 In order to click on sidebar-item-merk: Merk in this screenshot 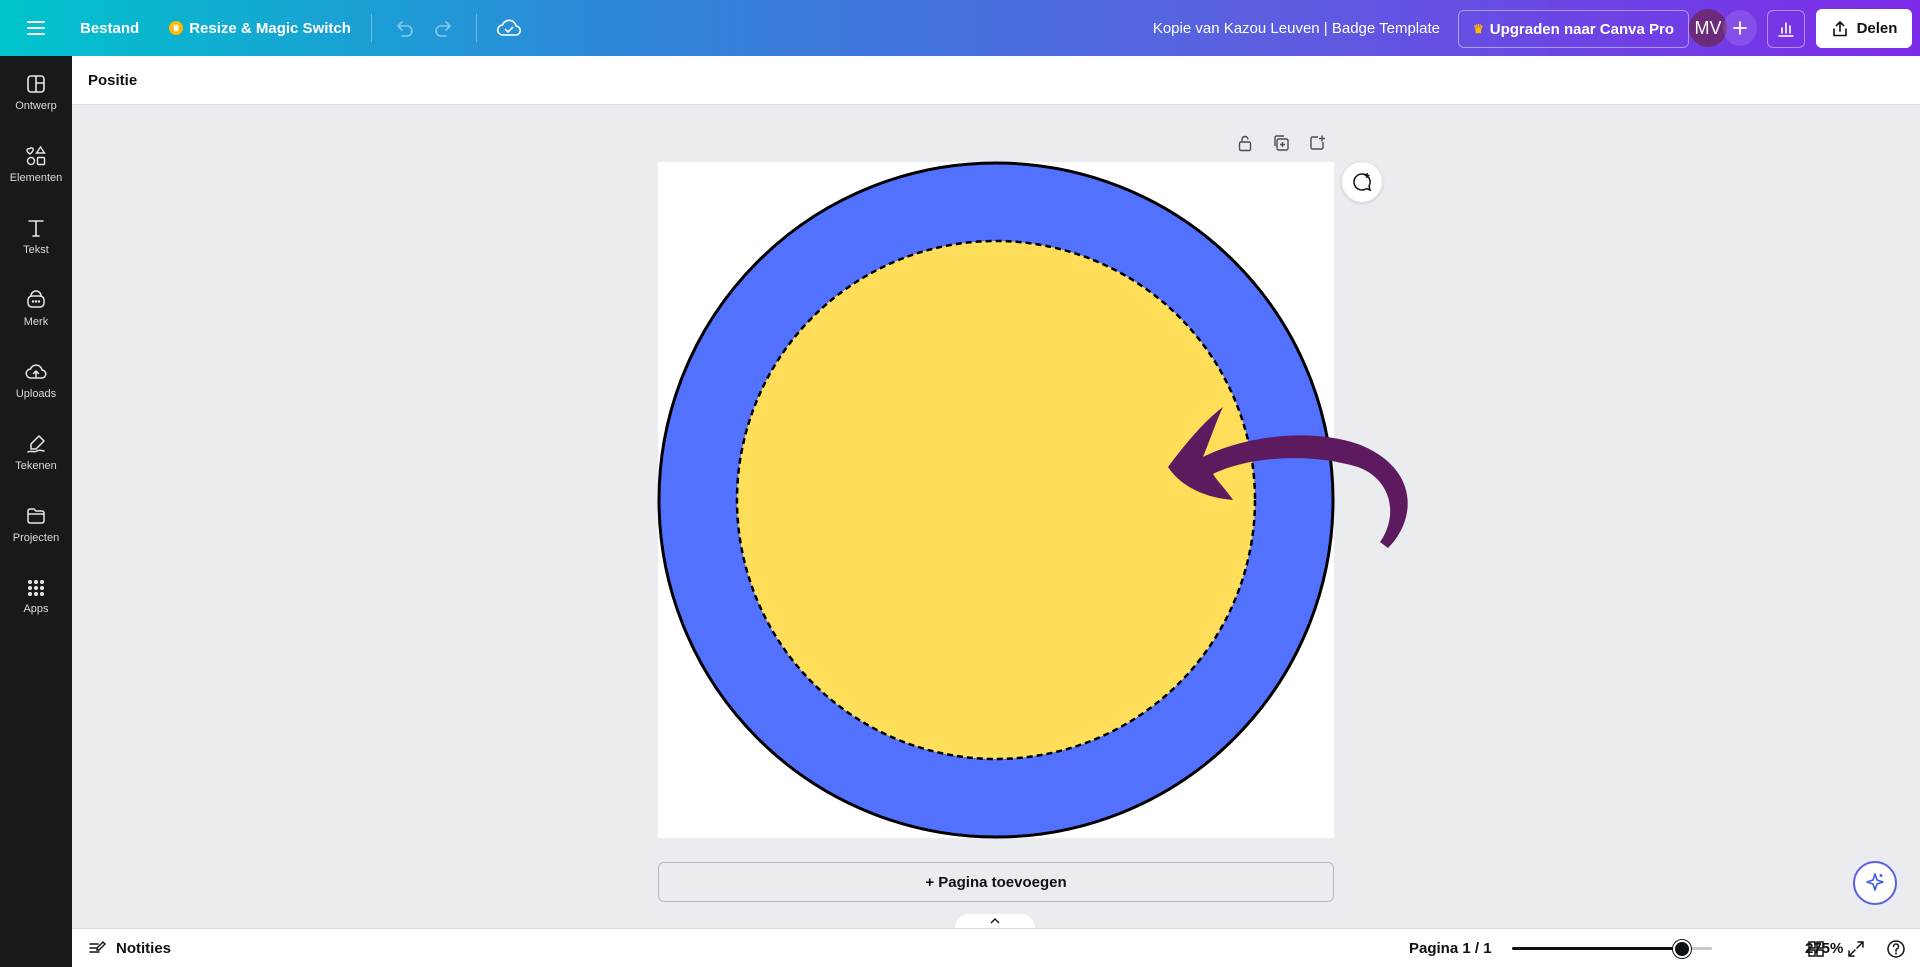, I will do `click(36, 308)`.